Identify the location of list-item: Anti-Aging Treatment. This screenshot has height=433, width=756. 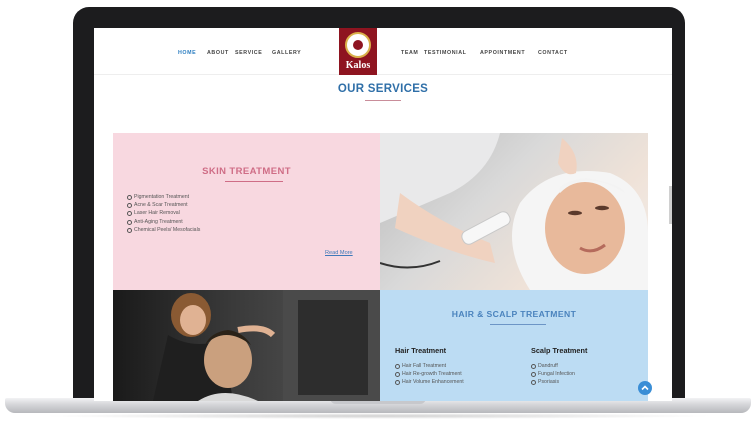
(163, 222).